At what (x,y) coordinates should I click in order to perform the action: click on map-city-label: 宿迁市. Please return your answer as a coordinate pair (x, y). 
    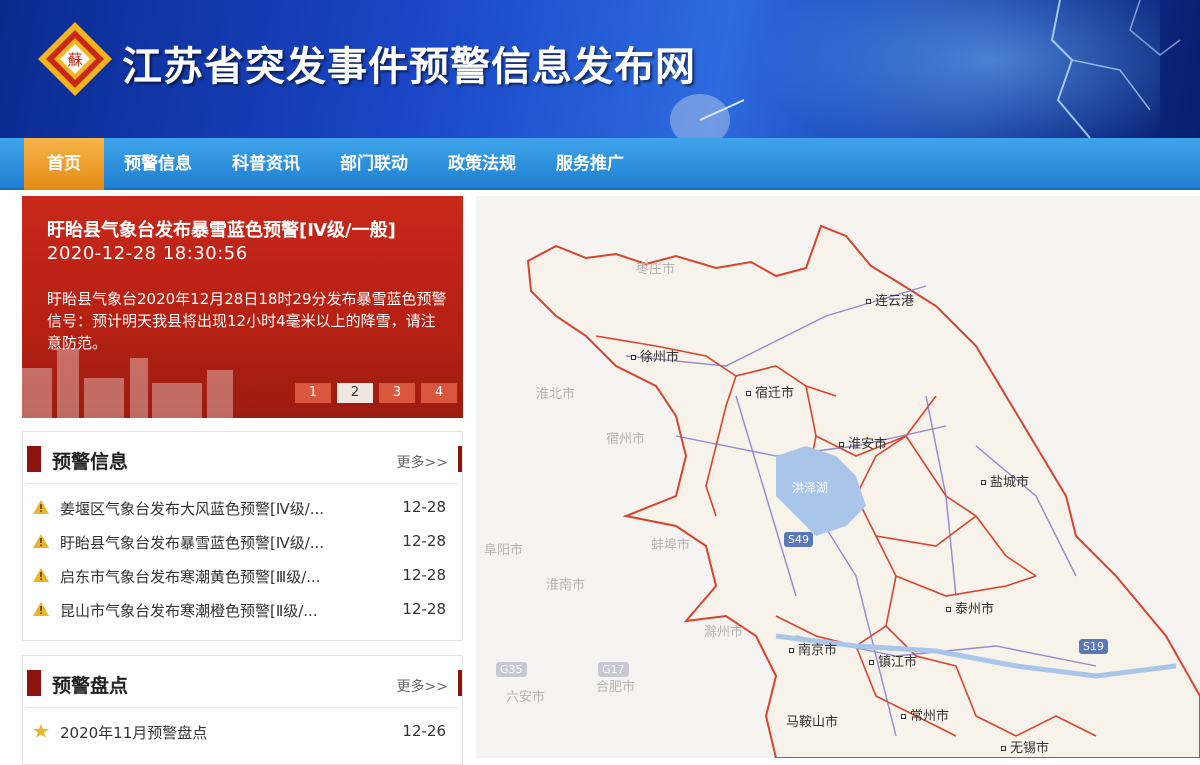
    Looking at the image, I should click on (770, 391).